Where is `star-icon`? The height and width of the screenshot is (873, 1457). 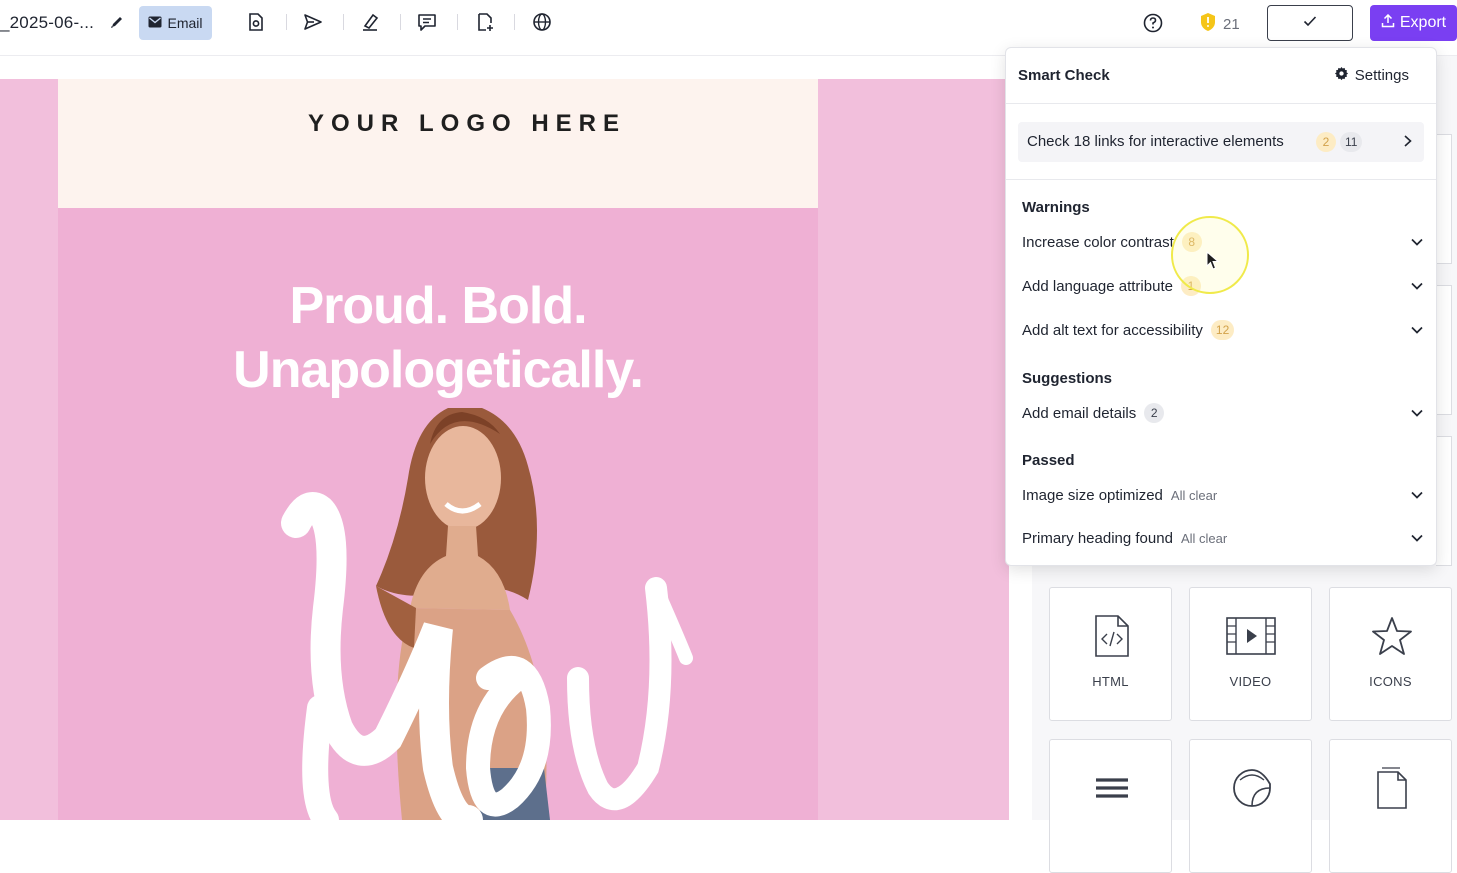 star-icon is located at coordinates (1392, 636).